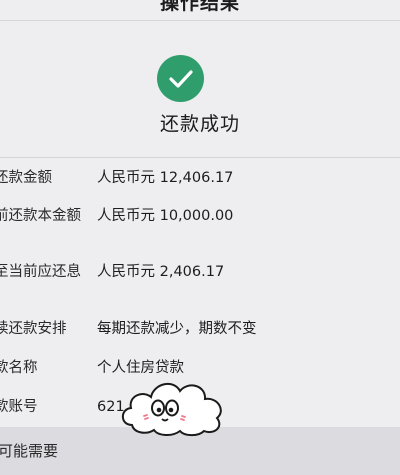 The height and width of the screenshot is (475, 400). Describe the element at coordinates (33, 329) in the screenshot. I see `detail-label-arrangement: 续还款安排` at that location.